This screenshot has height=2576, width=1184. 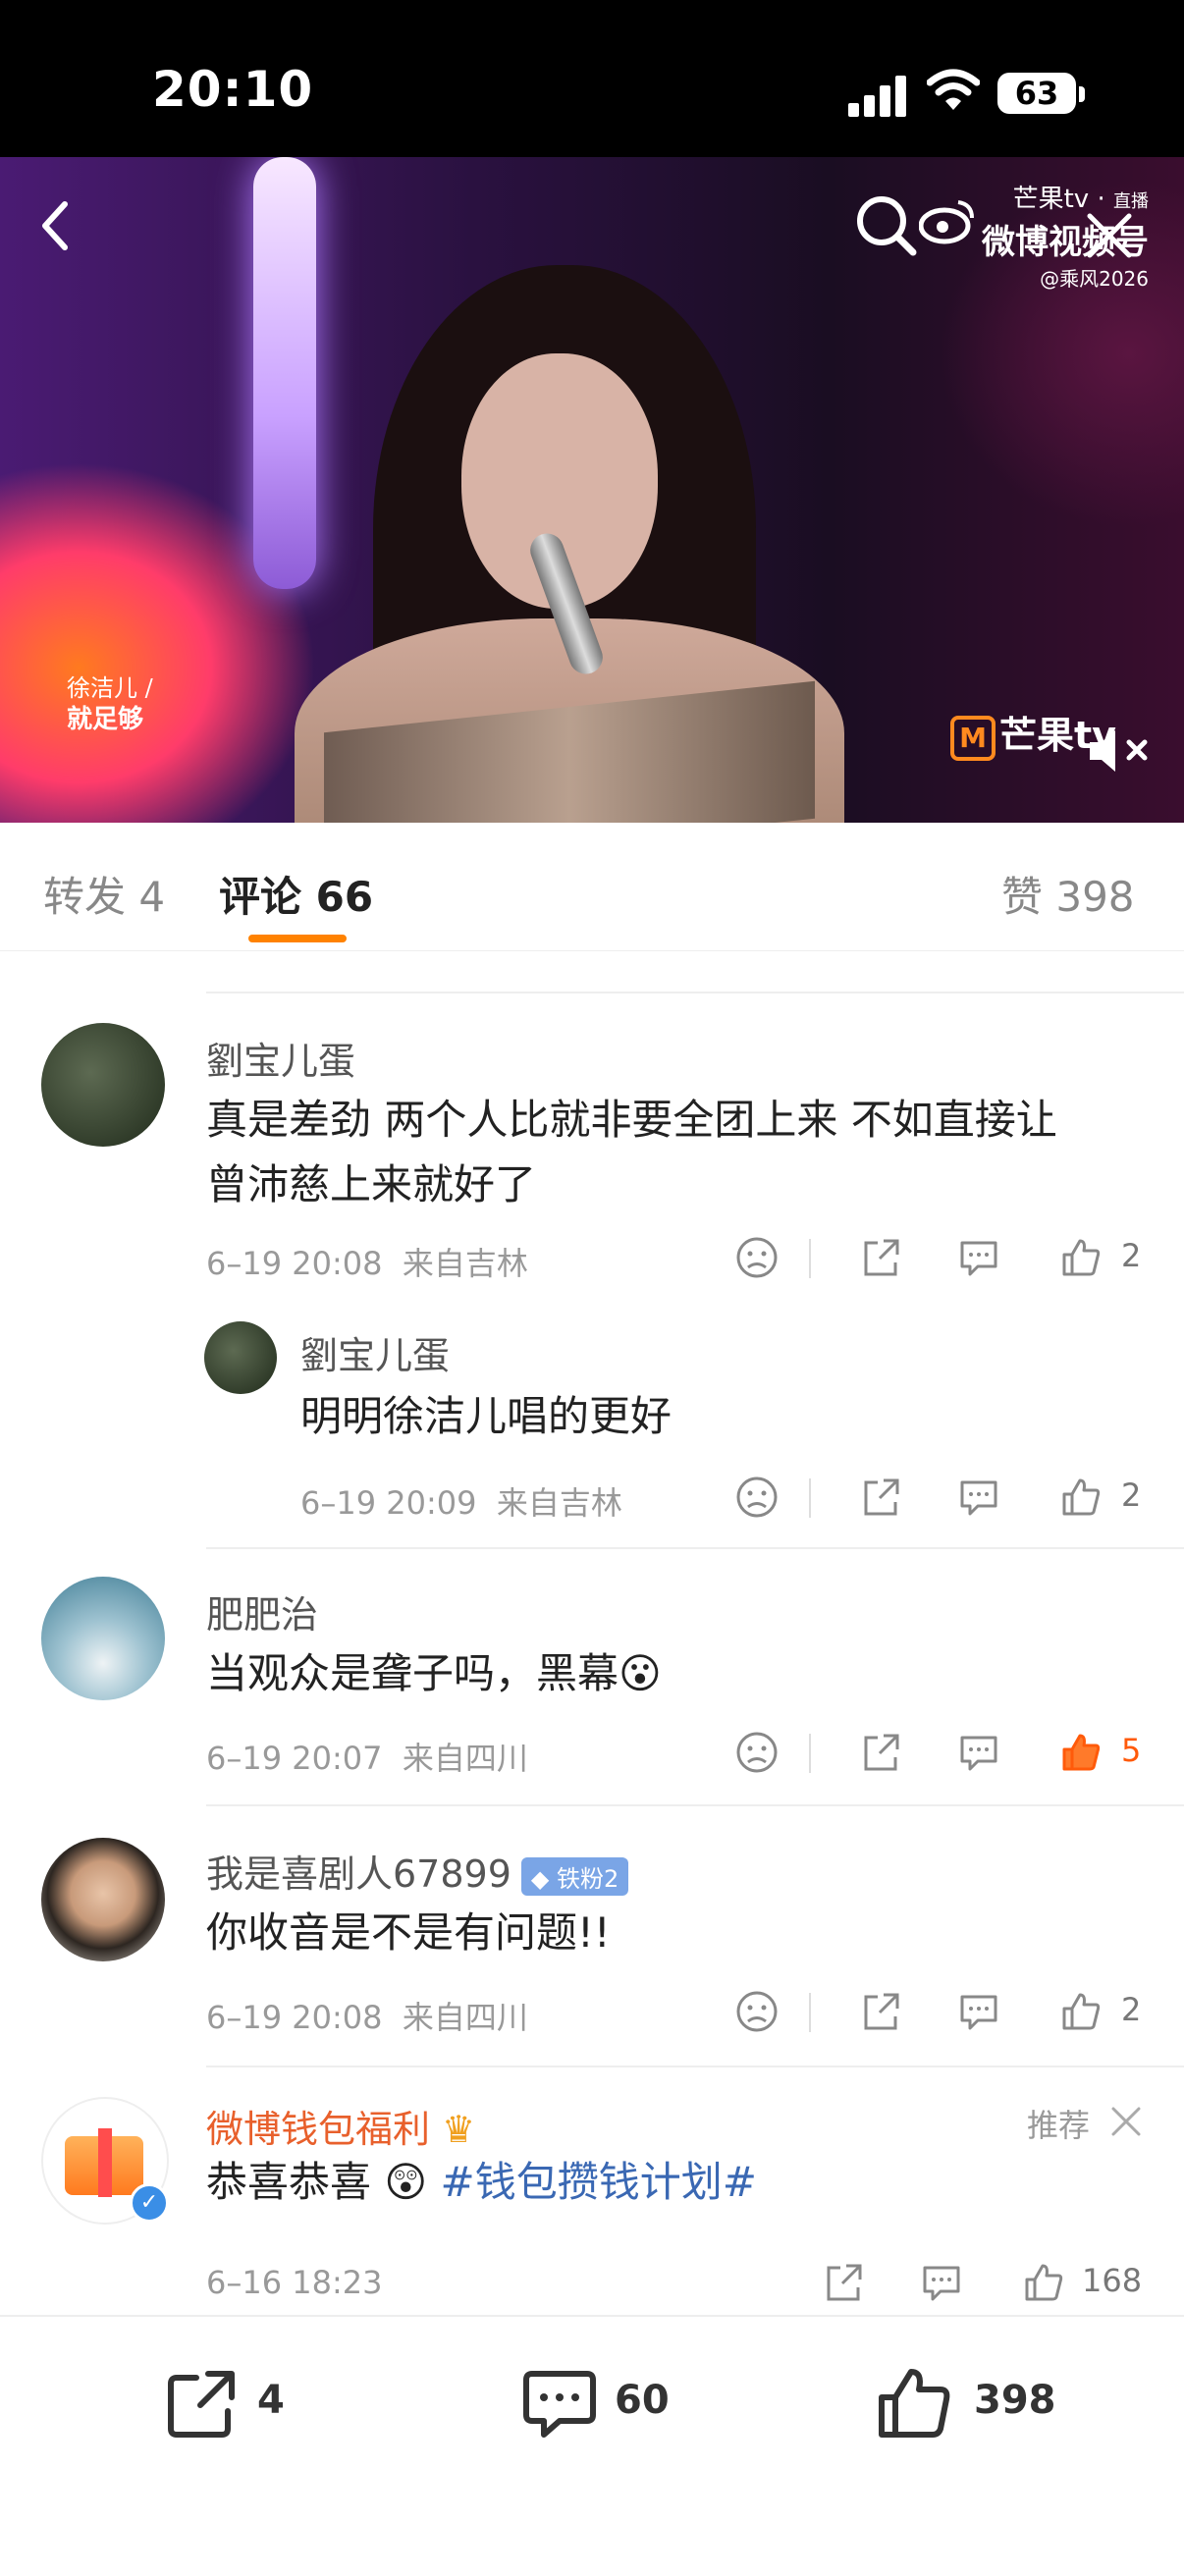 I want to click on repost-count: 4, so click(x=271, y=2400).